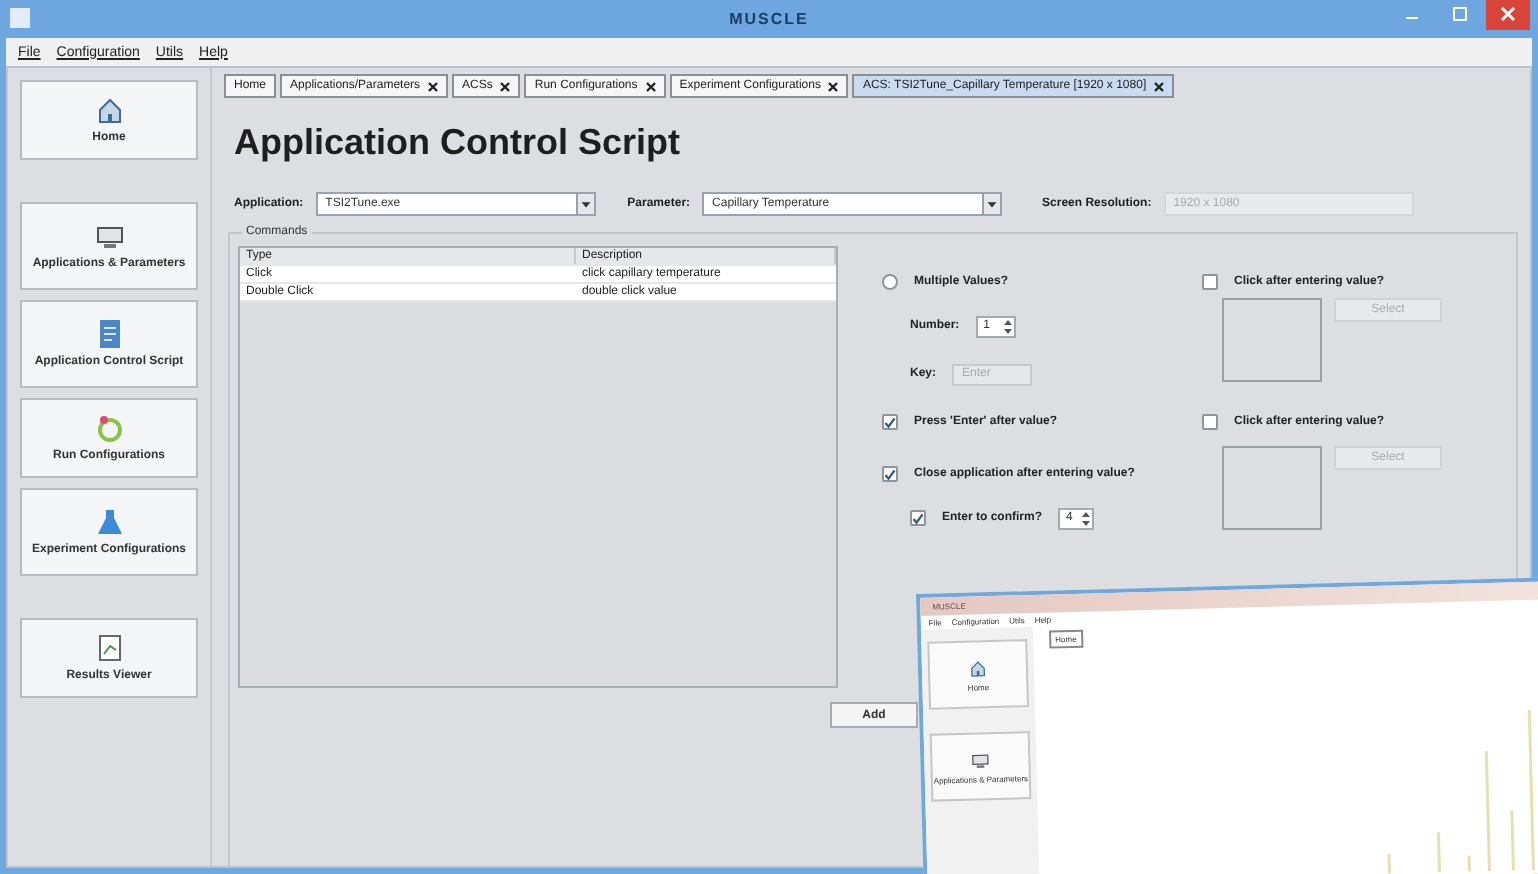 The image size is (1538, 874). What do you see at coordinates (980, 759) in the screenshot?
I see `monitor-icon` at bounding box center [980, 759].